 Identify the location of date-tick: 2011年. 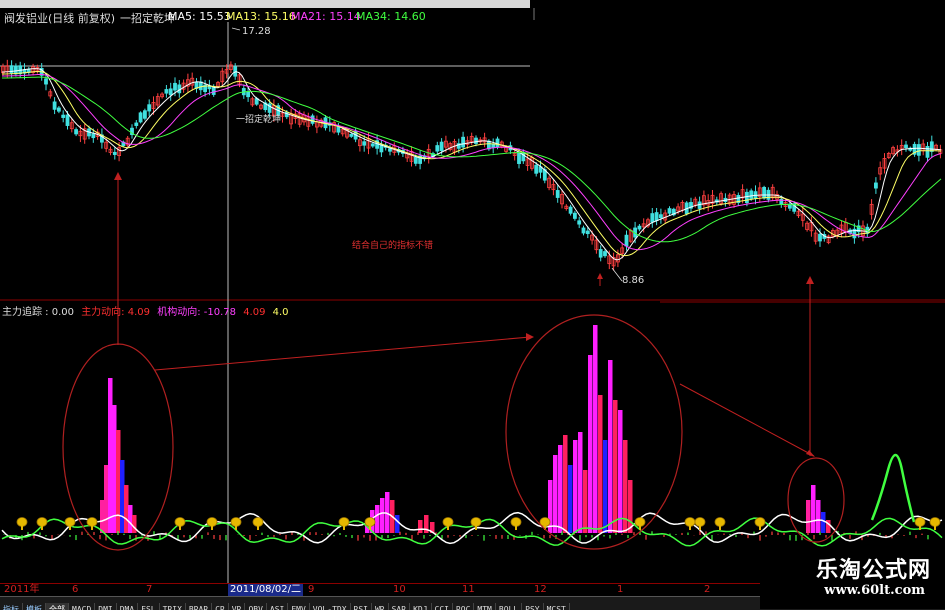
(22, 589).